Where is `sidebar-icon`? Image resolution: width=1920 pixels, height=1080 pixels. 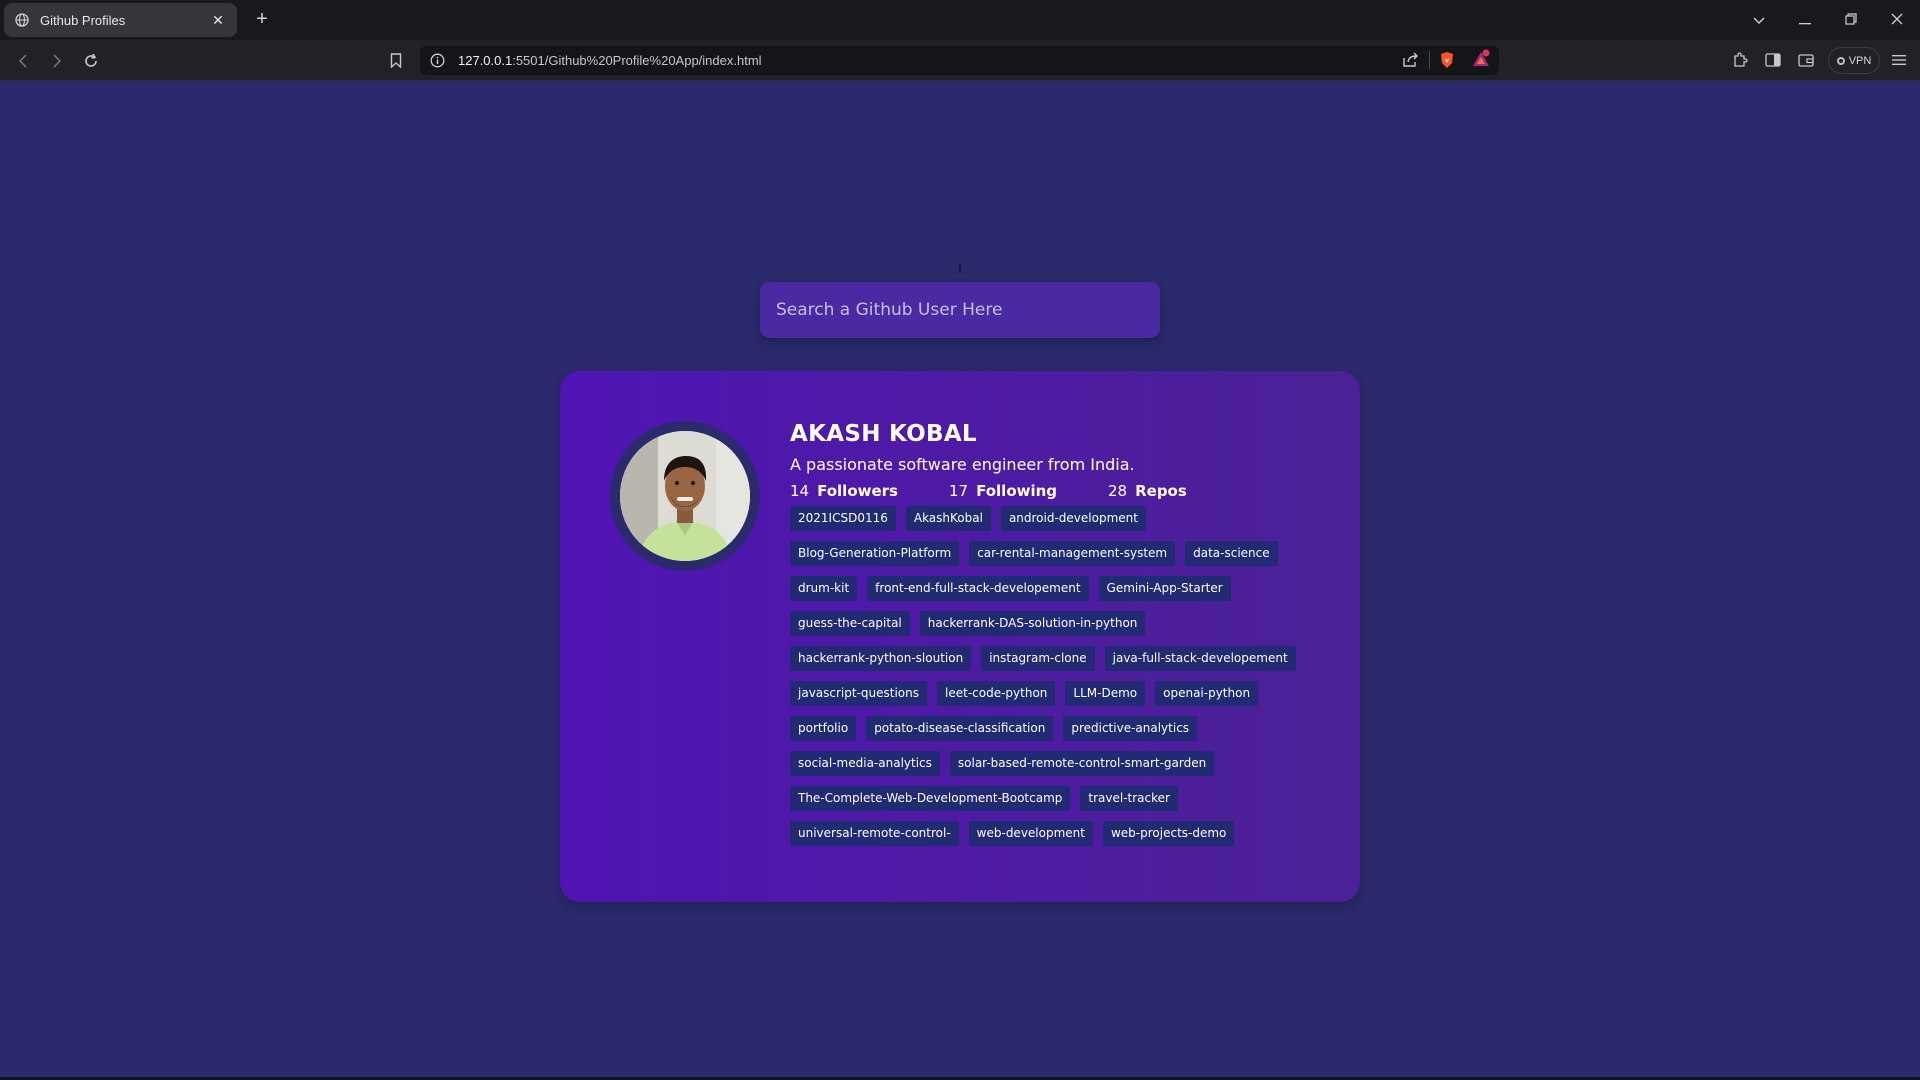 sidebar-icon is located at coordinates (1773, 60).